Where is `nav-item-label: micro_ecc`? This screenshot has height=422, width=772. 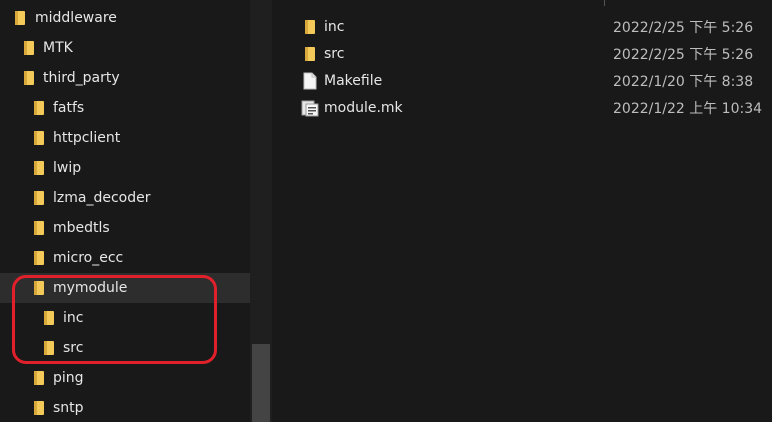 nav-item-label: micro_ecc is located at coordinates (88, 258).